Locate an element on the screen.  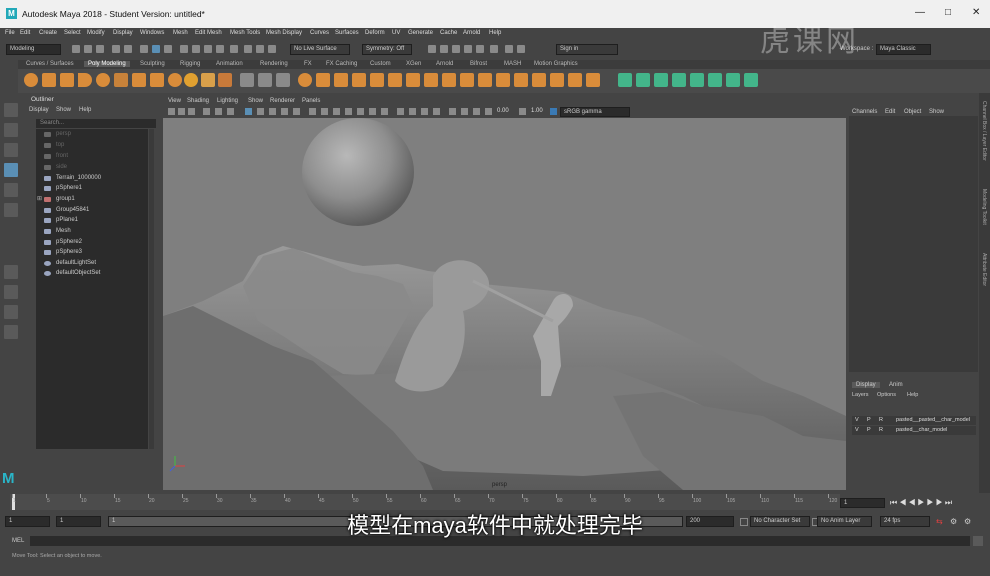
layer-row: V P R pasted__pasted__char_model is located at coordinates (914, 420).